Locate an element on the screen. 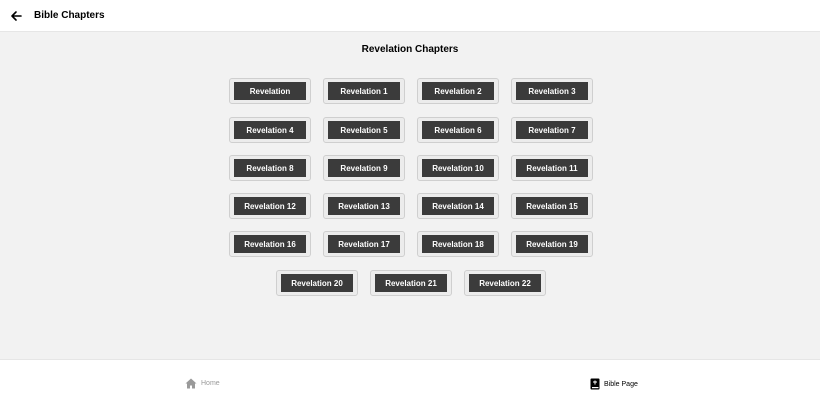 The image size is (820, 410). chapter-cell: Revelation 4 is located at coordinates (270, 130).